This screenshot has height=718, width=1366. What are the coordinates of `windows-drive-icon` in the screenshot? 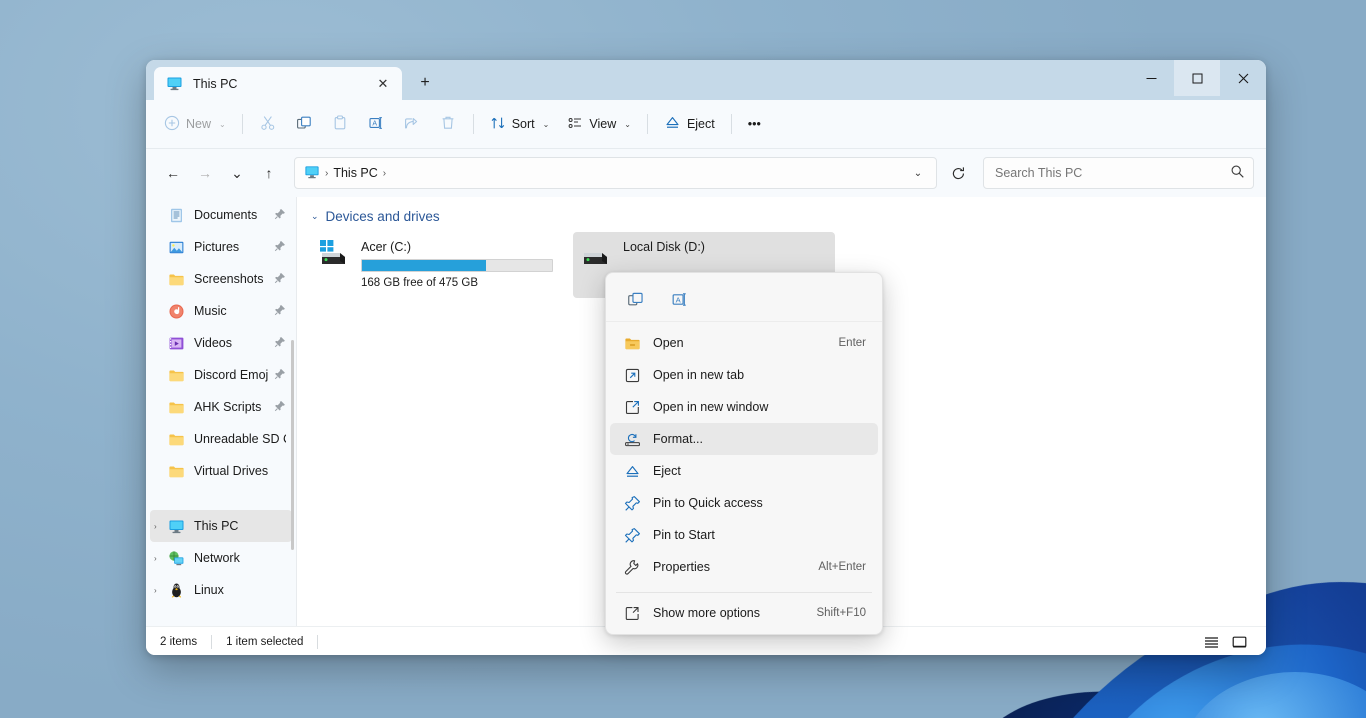 It's located at (334, 255).